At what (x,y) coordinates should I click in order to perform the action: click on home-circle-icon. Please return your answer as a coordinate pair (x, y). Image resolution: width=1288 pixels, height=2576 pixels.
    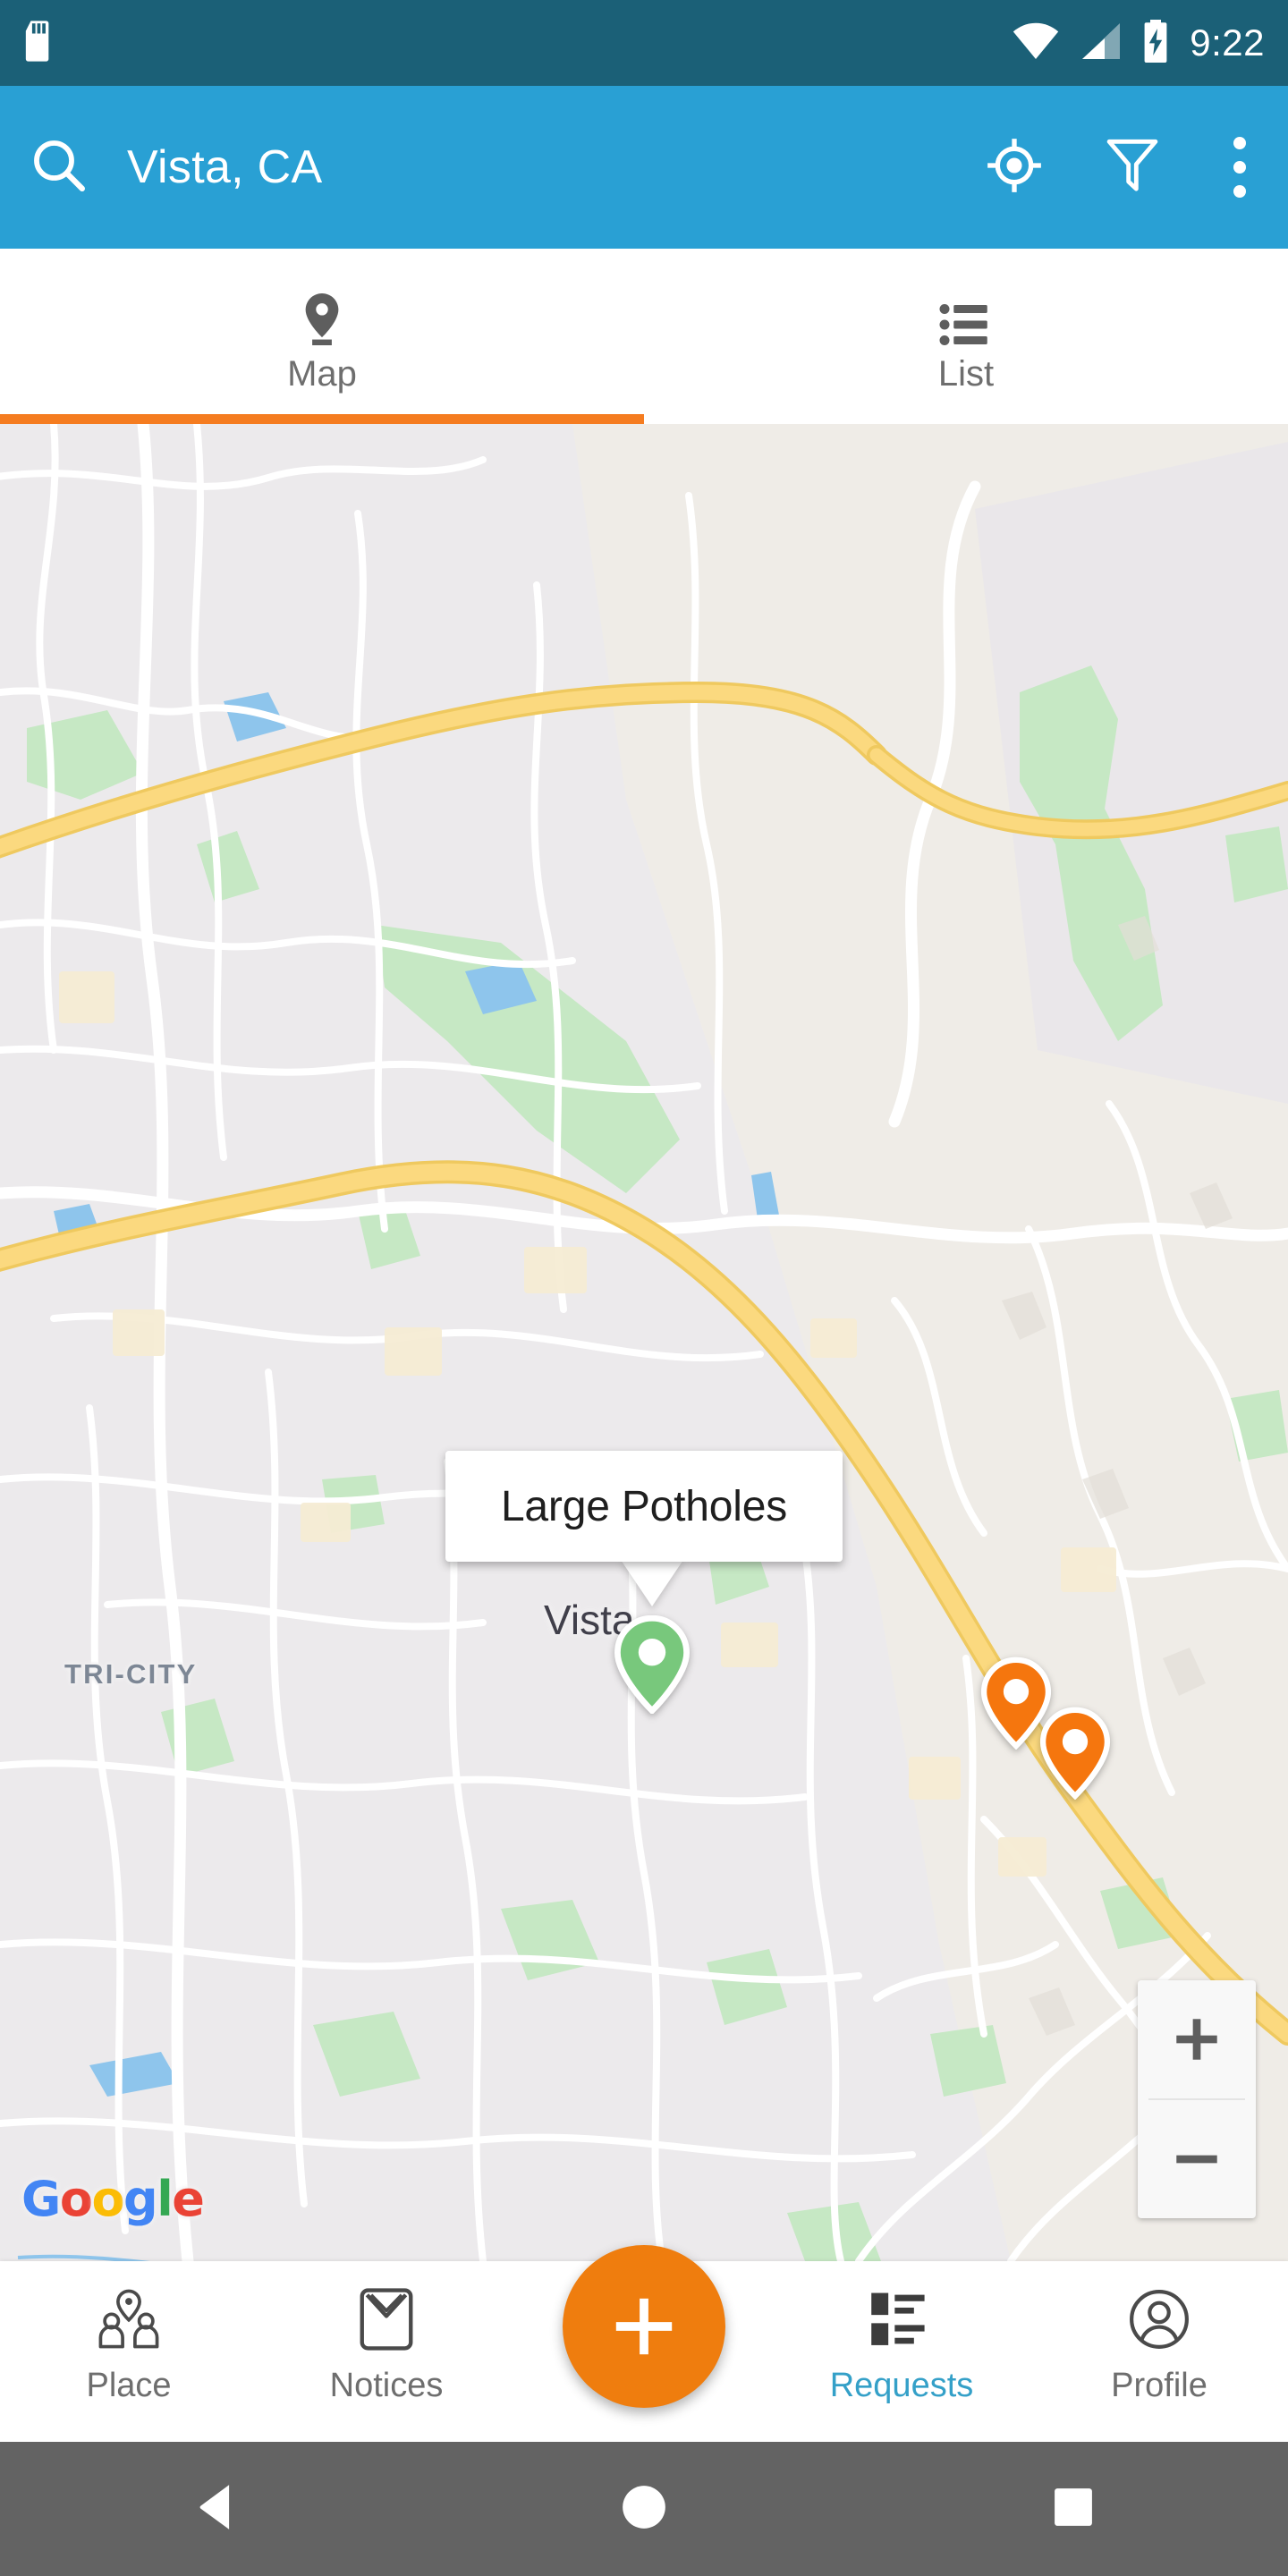
    Looking at the image, I should click on (644, 2509).